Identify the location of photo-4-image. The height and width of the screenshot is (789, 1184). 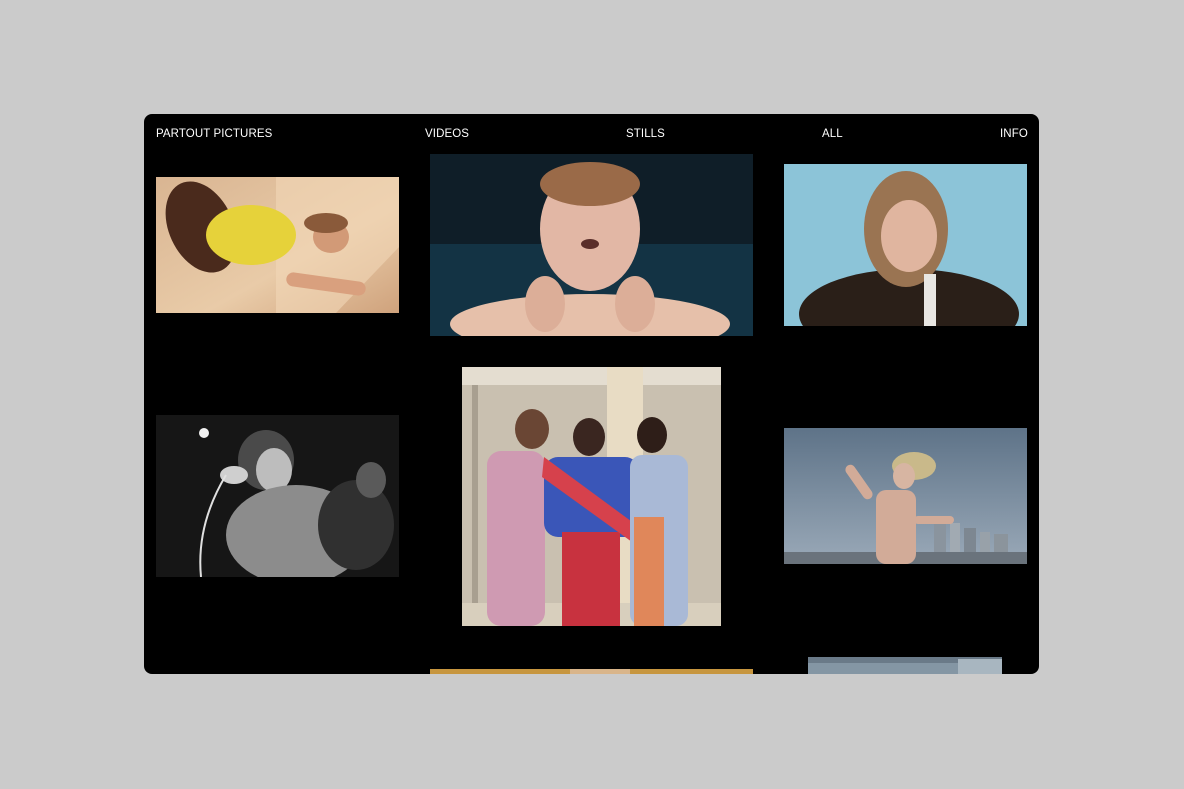
(277, 496).